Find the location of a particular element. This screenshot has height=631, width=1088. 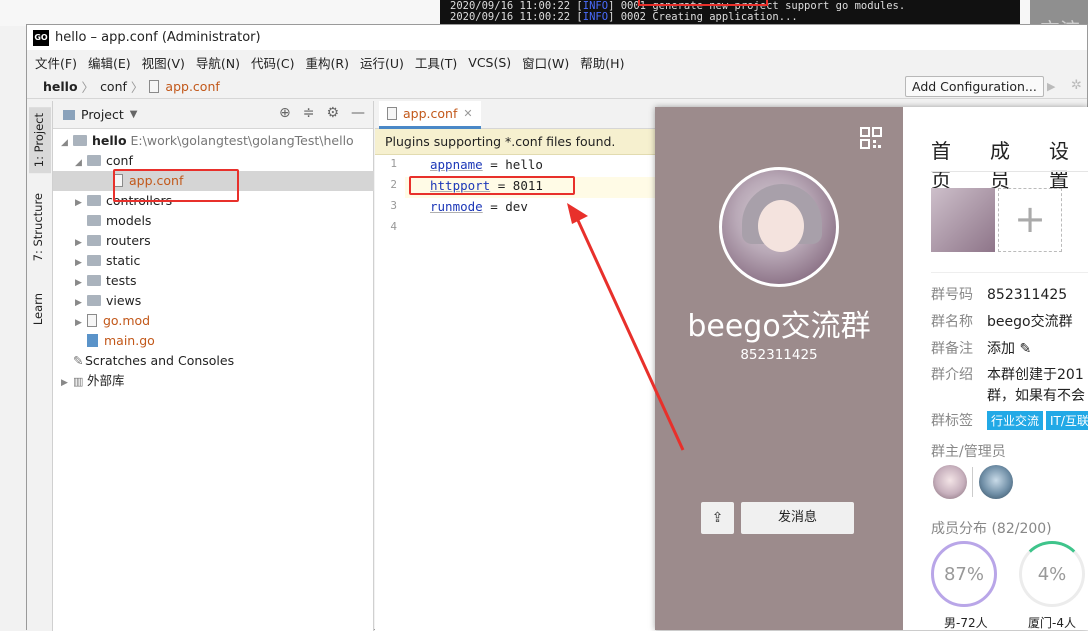

editor-tab-bar: app.conf ✕ is located at coordinates (515, 115).